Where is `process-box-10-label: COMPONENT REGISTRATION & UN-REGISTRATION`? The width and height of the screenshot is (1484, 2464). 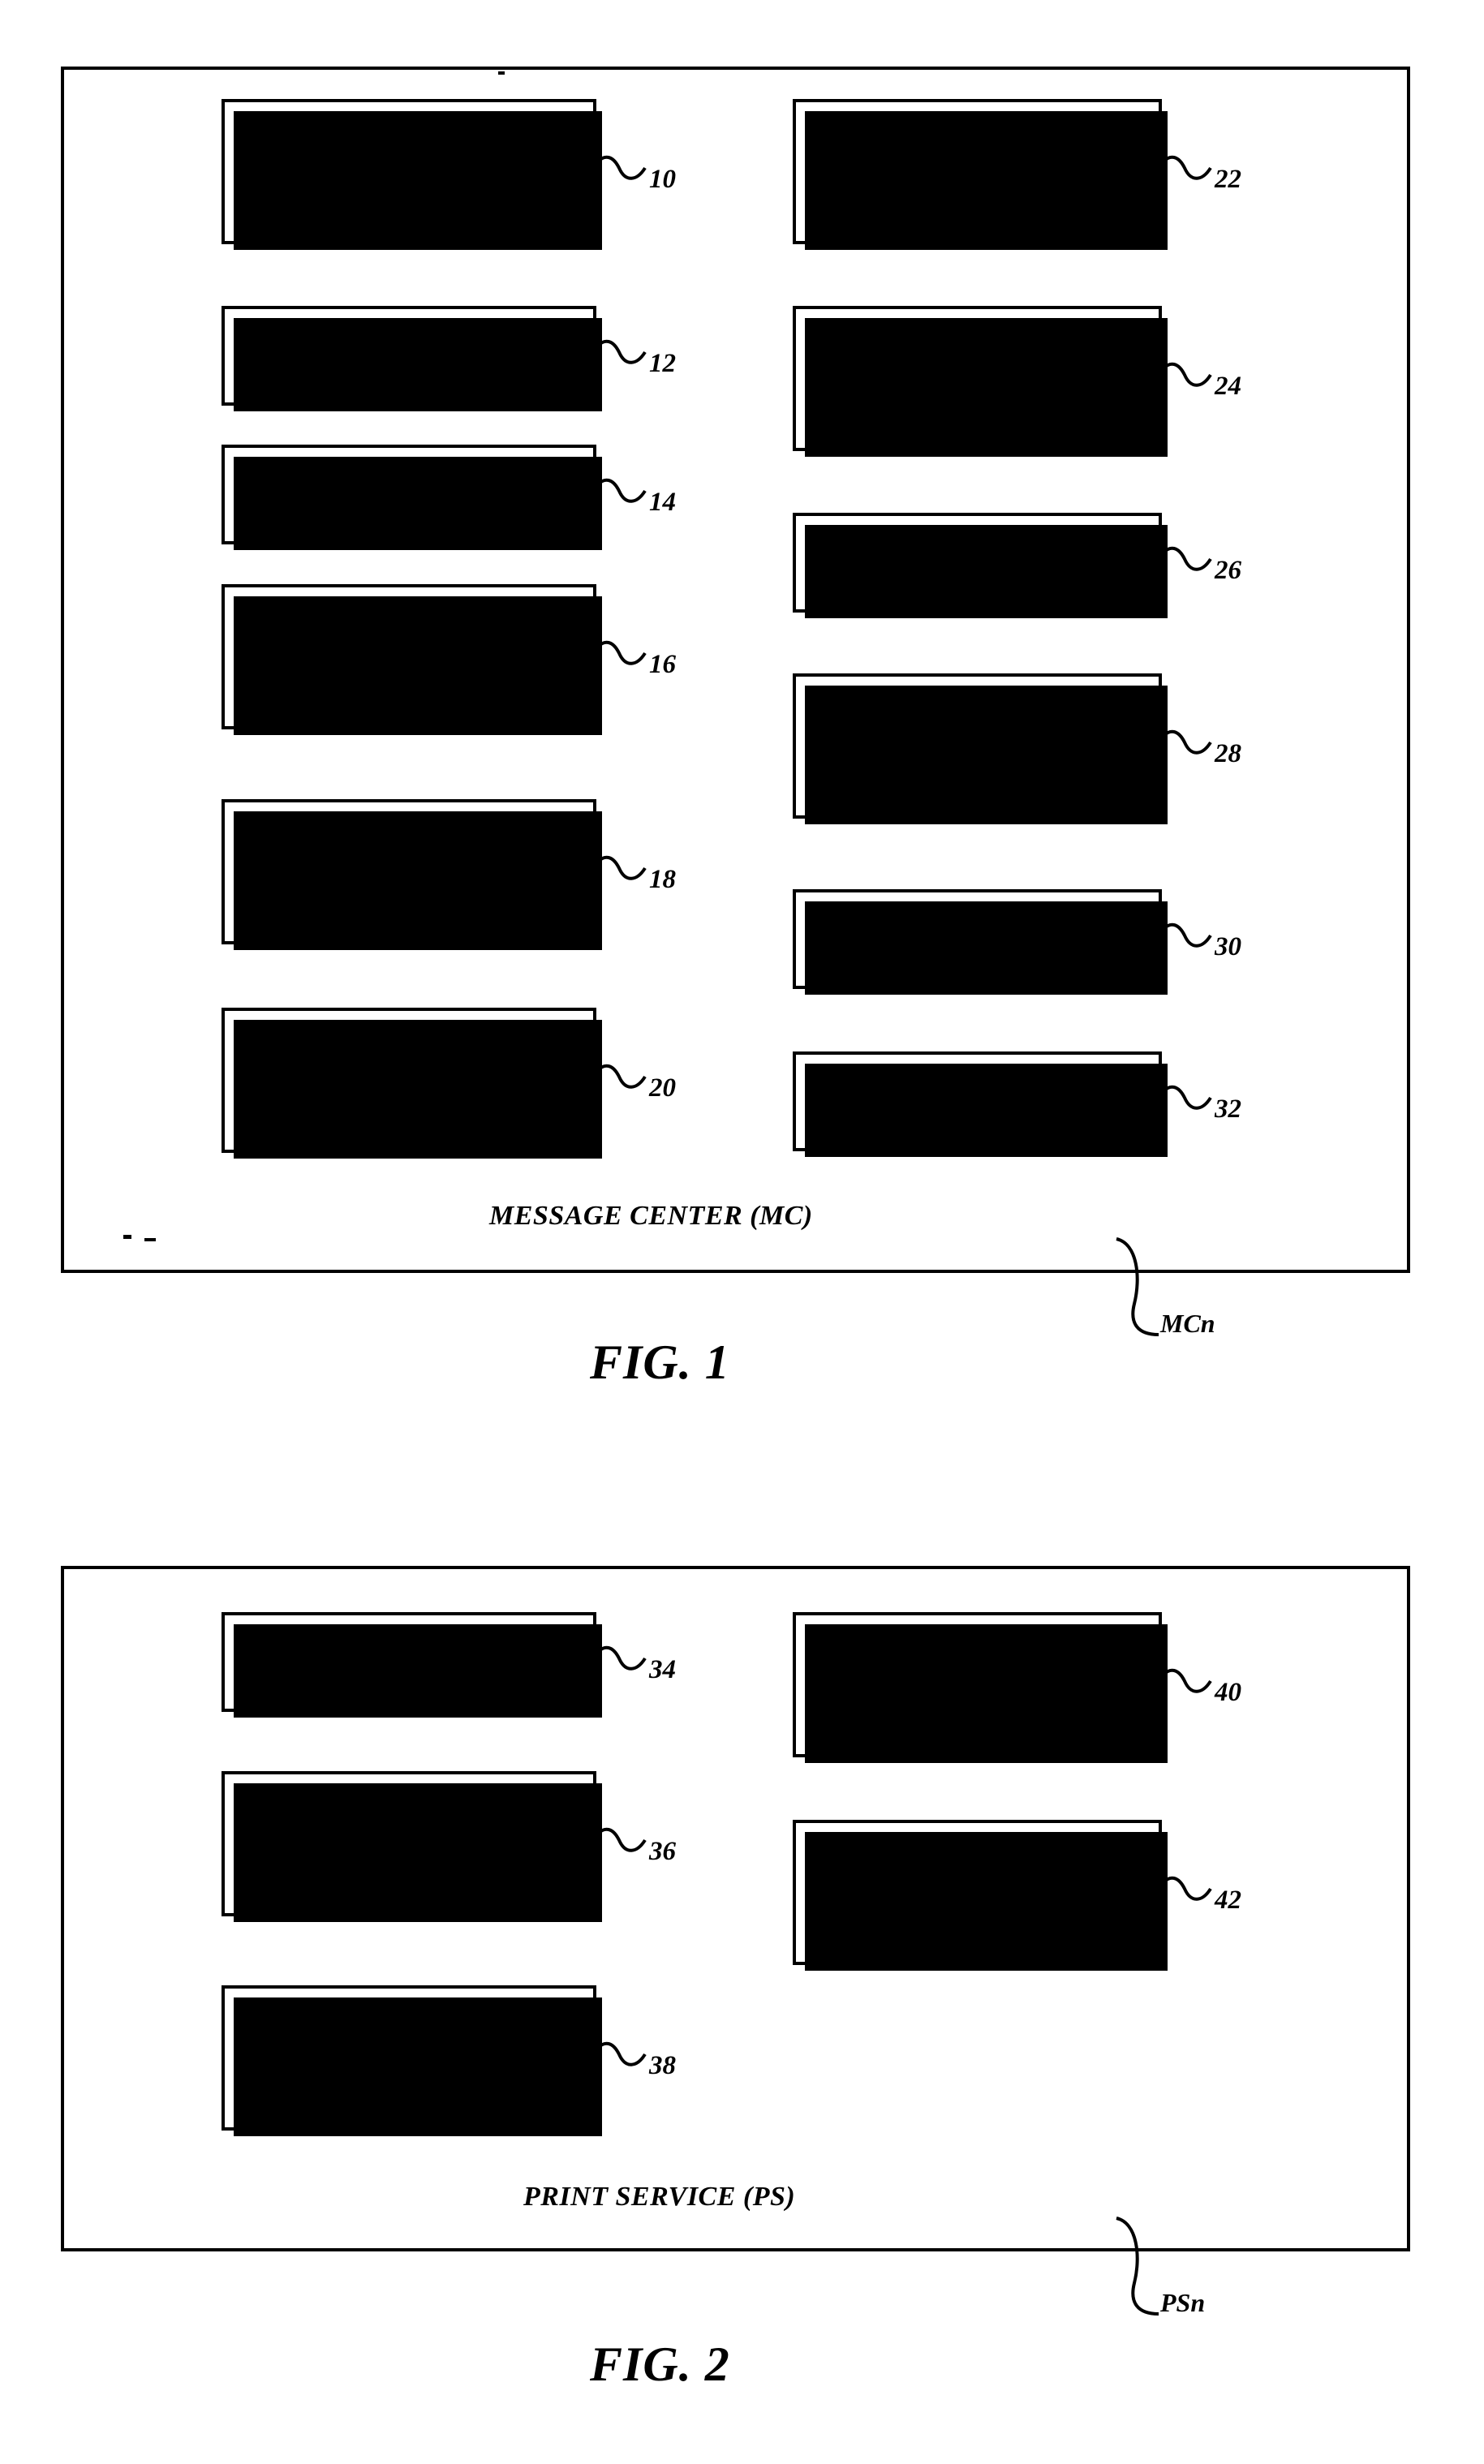 process-box-10-label: COMPONENT REGISTRATION & UN-REGISTRATION is located at coordinates (409, 172).